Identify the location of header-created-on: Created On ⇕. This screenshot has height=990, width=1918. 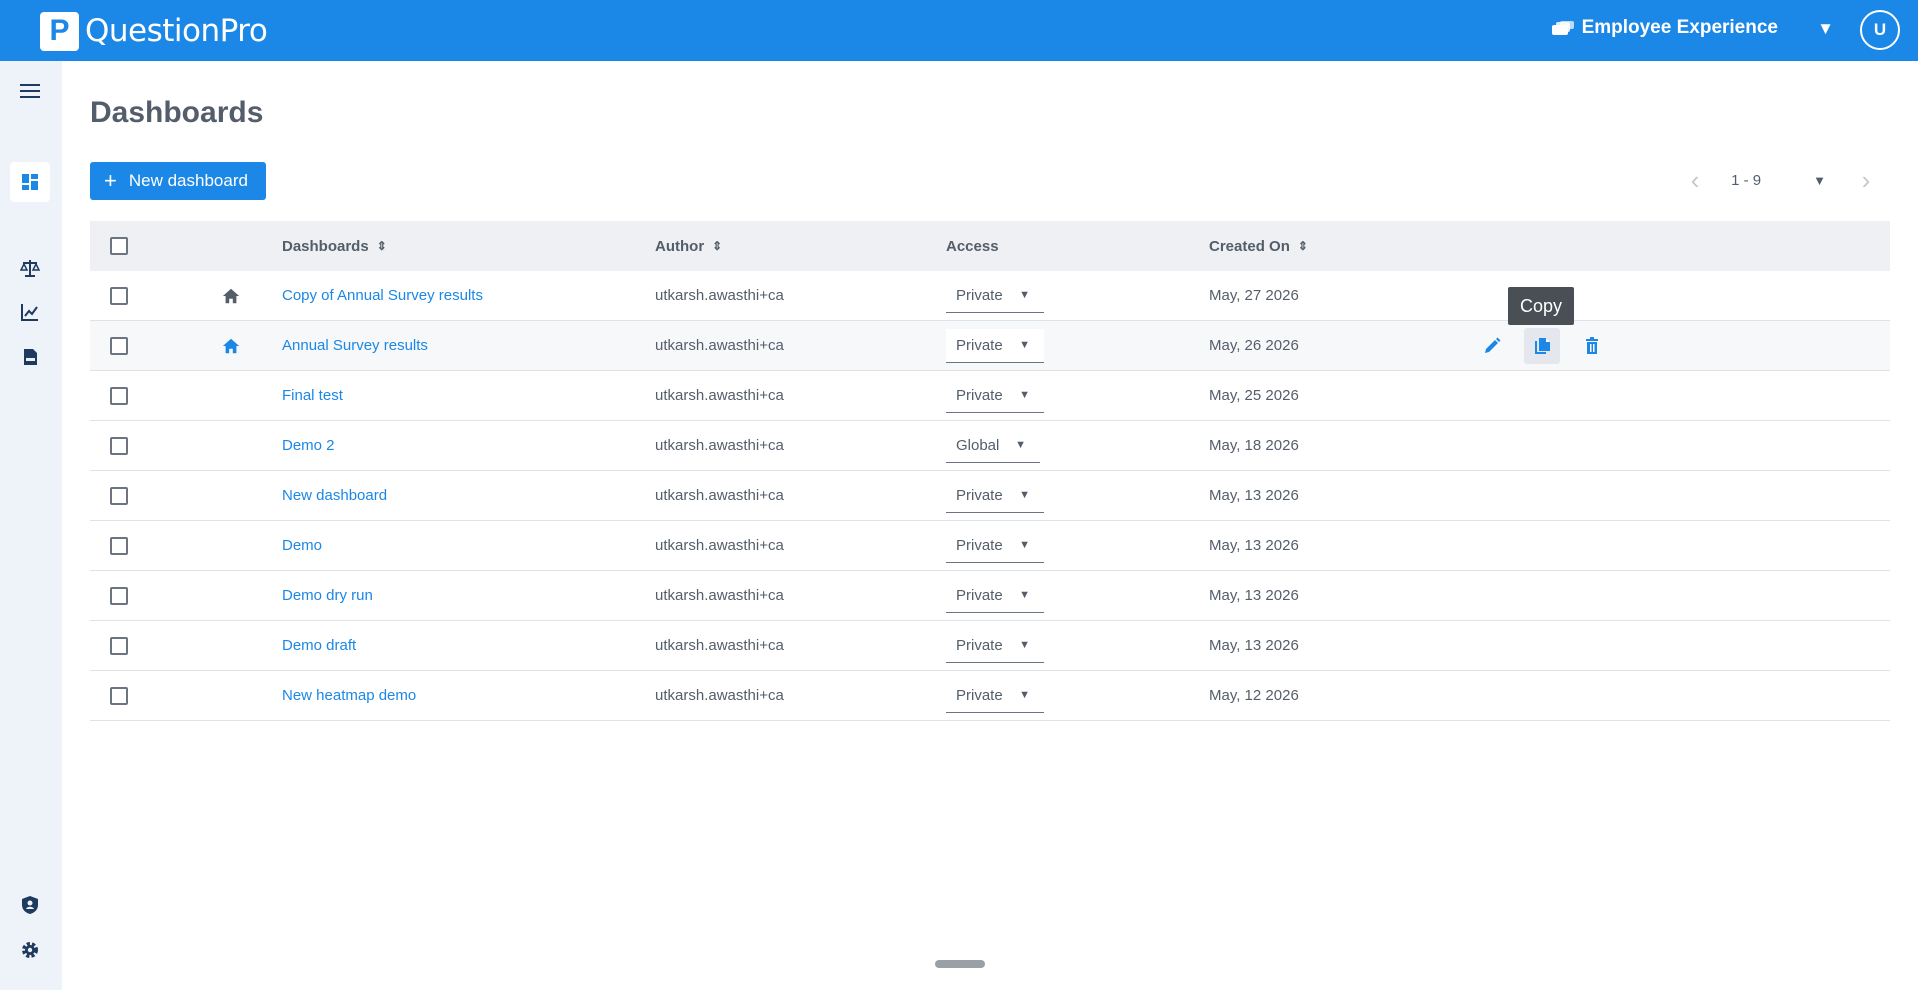
(1258, 246).